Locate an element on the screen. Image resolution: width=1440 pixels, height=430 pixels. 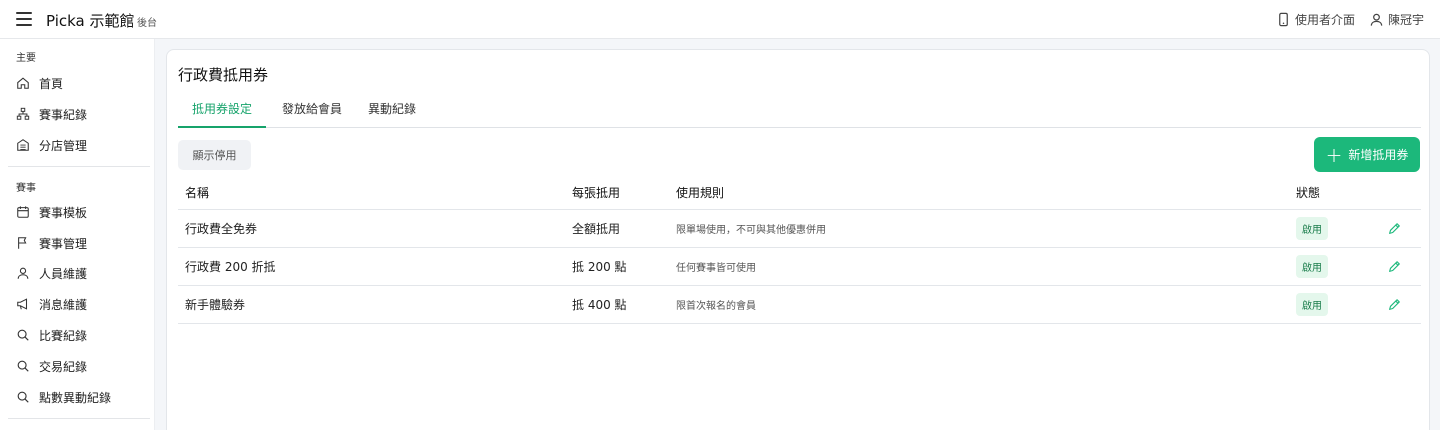
table-row: 行政費全免券 全額抵用 限單場使用，不可與其他優惠併用 啟用 is located at coordinates (799, 229).